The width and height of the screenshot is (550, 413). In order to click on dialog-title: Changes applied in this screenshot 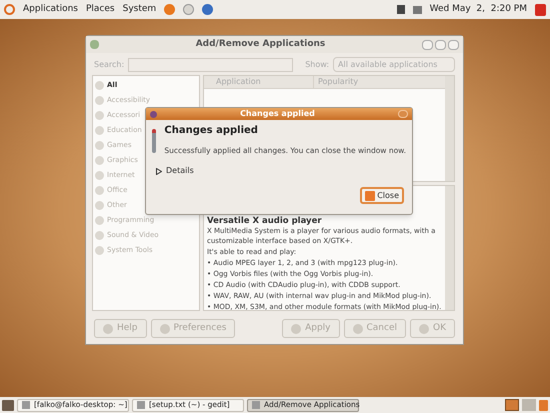, I will do `click(277, 114)`.